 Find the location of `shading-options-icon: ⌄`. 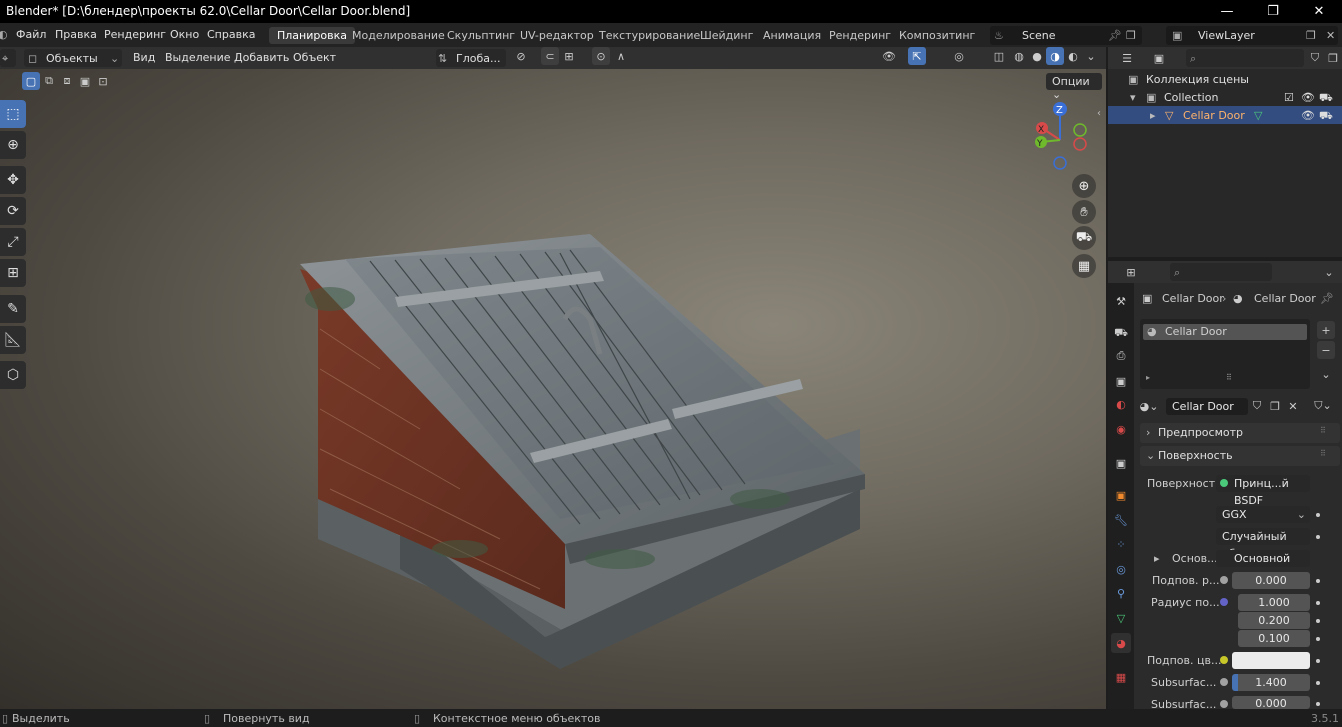

shading-options-icon: ⌄ is located at coordinates (1091, 56).